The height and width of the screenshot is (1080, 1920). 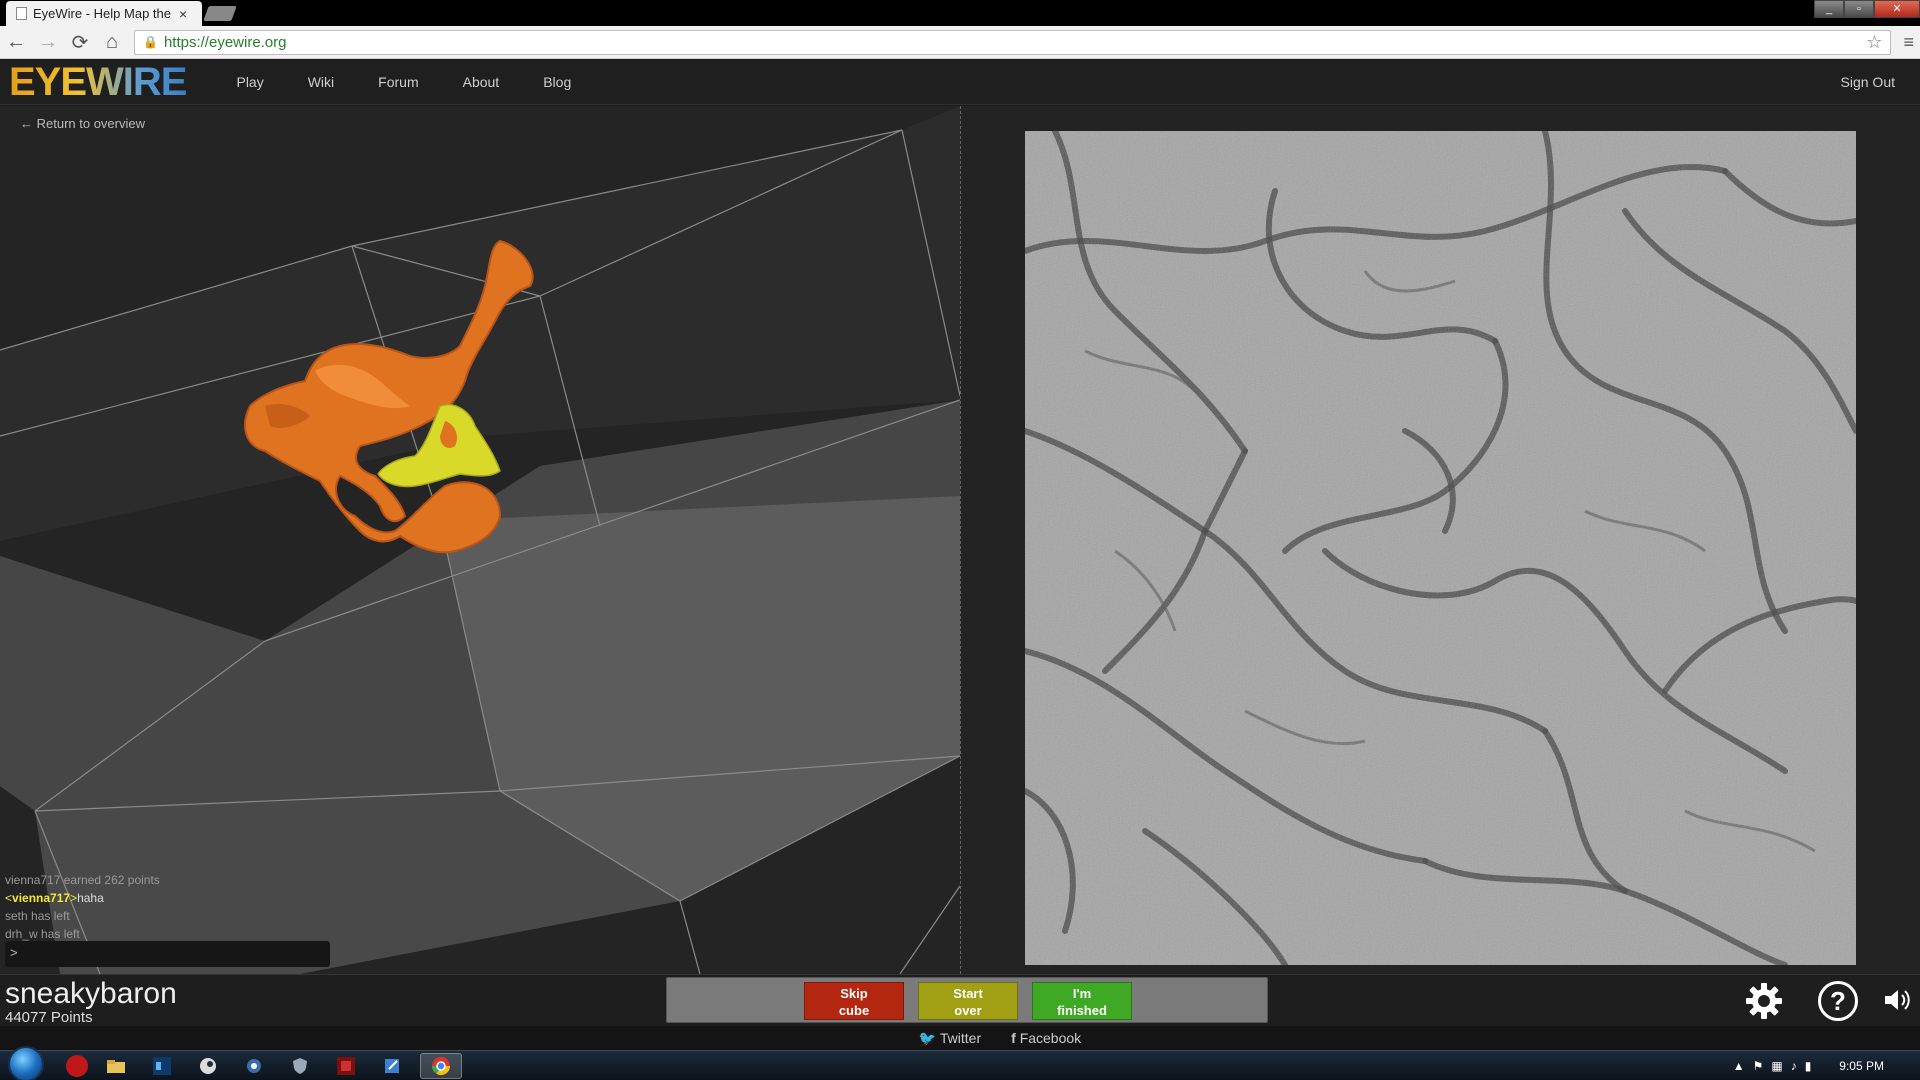 I want to click on chat-line: seth has left, so click(x=37, y=916).